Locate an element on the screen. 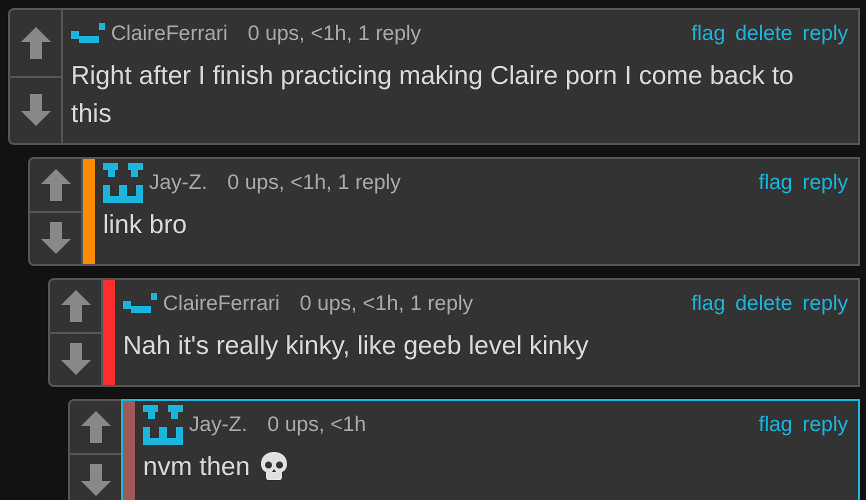  comment-text: link bro is located at coordinates (145, 224).